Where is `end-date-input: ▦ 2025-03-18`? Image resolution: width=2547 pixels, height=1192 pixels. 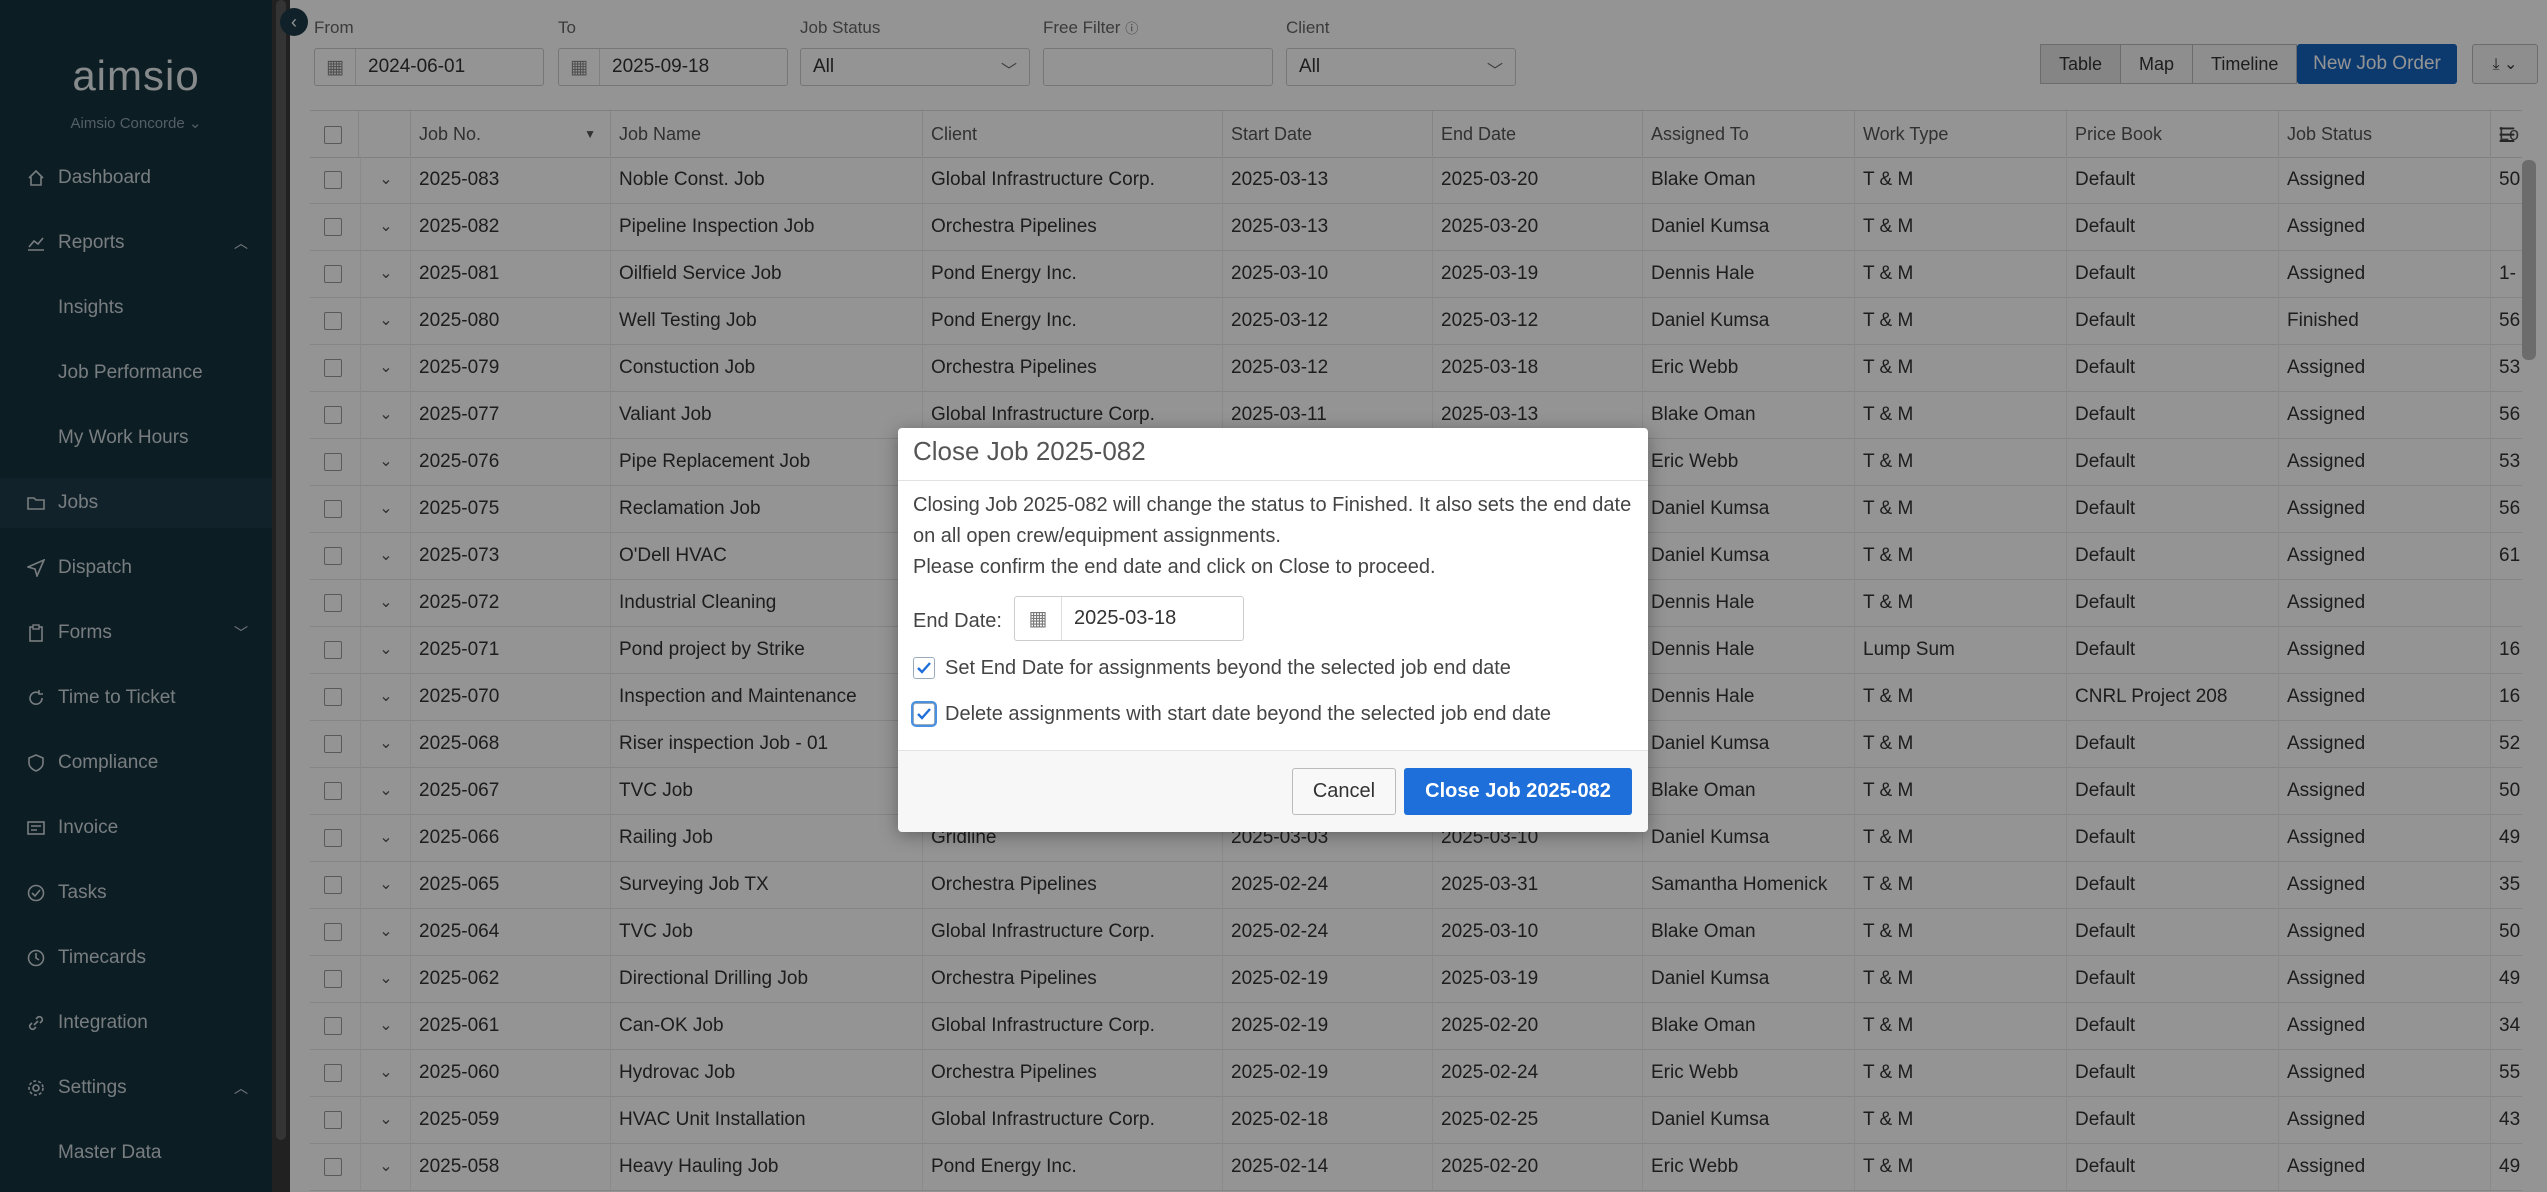
end-date-input: ▦ 2025-03-18 is located at coordinates (1129, 618).